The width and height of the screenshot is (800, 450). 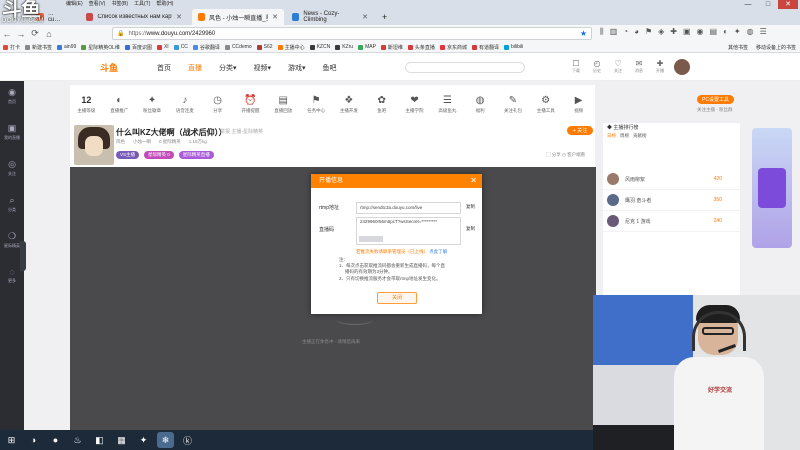 What do you see at coordinates (578, 104) in the screenshot?
I see `room-tool: ▶ 视频` at bounding box center [578, 104].